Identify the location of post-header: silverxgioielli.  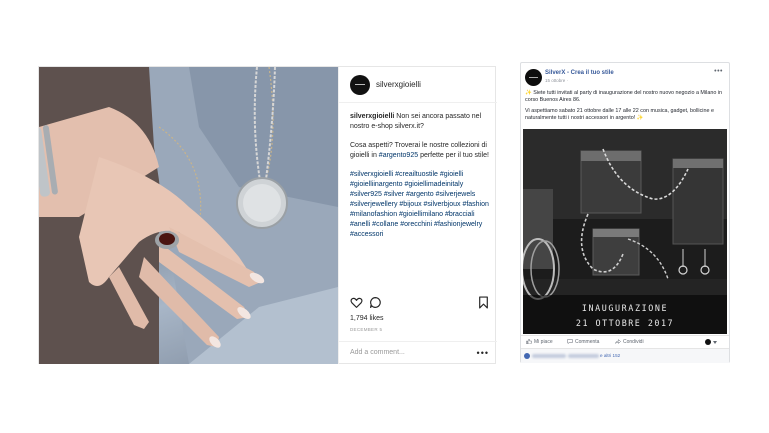
(418, 85).